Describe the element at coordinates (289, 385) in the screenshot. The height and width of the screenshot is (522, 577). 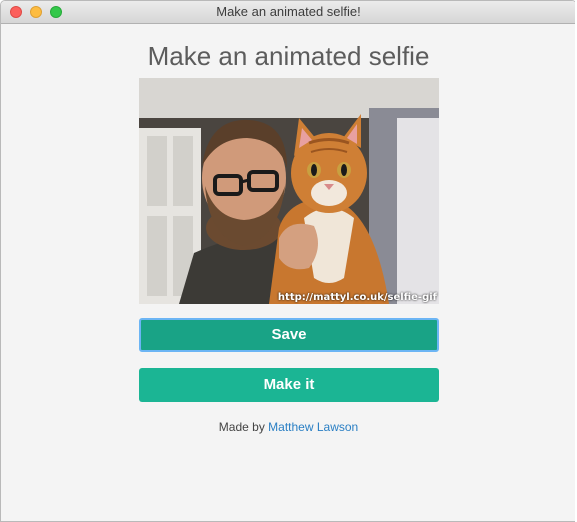
I see `make-it-button: Make it` at that location.